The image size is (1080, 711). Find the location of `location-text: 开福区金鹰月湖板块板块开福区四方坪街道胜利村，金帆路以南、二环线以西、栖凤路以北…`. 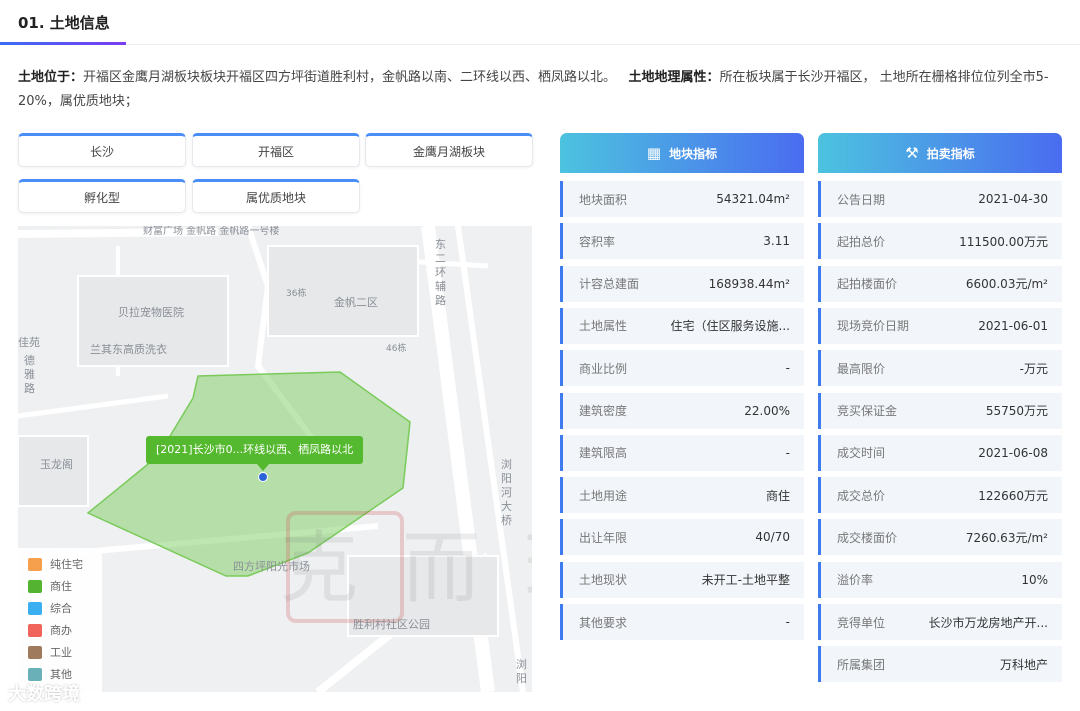

location-text: 开福区金鹰月湖板块板块开福区四方坪街道胜利村，金帆路以南、二环线以西、栖凤路以北… is located at coordinates (350, 77).